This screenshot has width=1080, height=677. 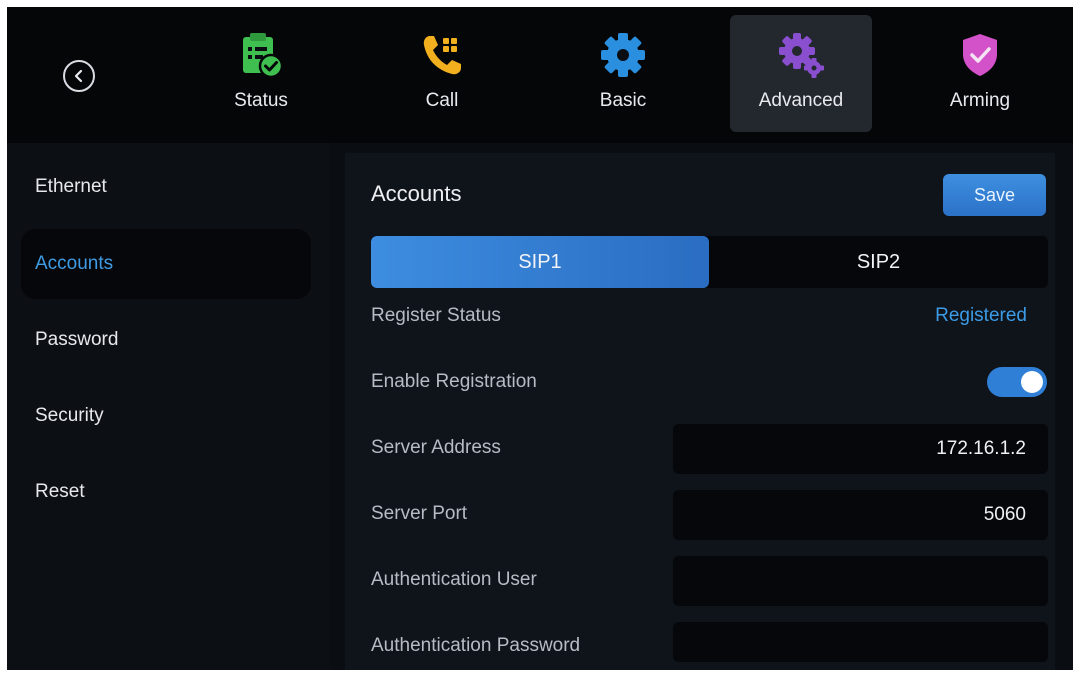 I want to click on sidebar-item-label: Password, so click(x=77, y=339).